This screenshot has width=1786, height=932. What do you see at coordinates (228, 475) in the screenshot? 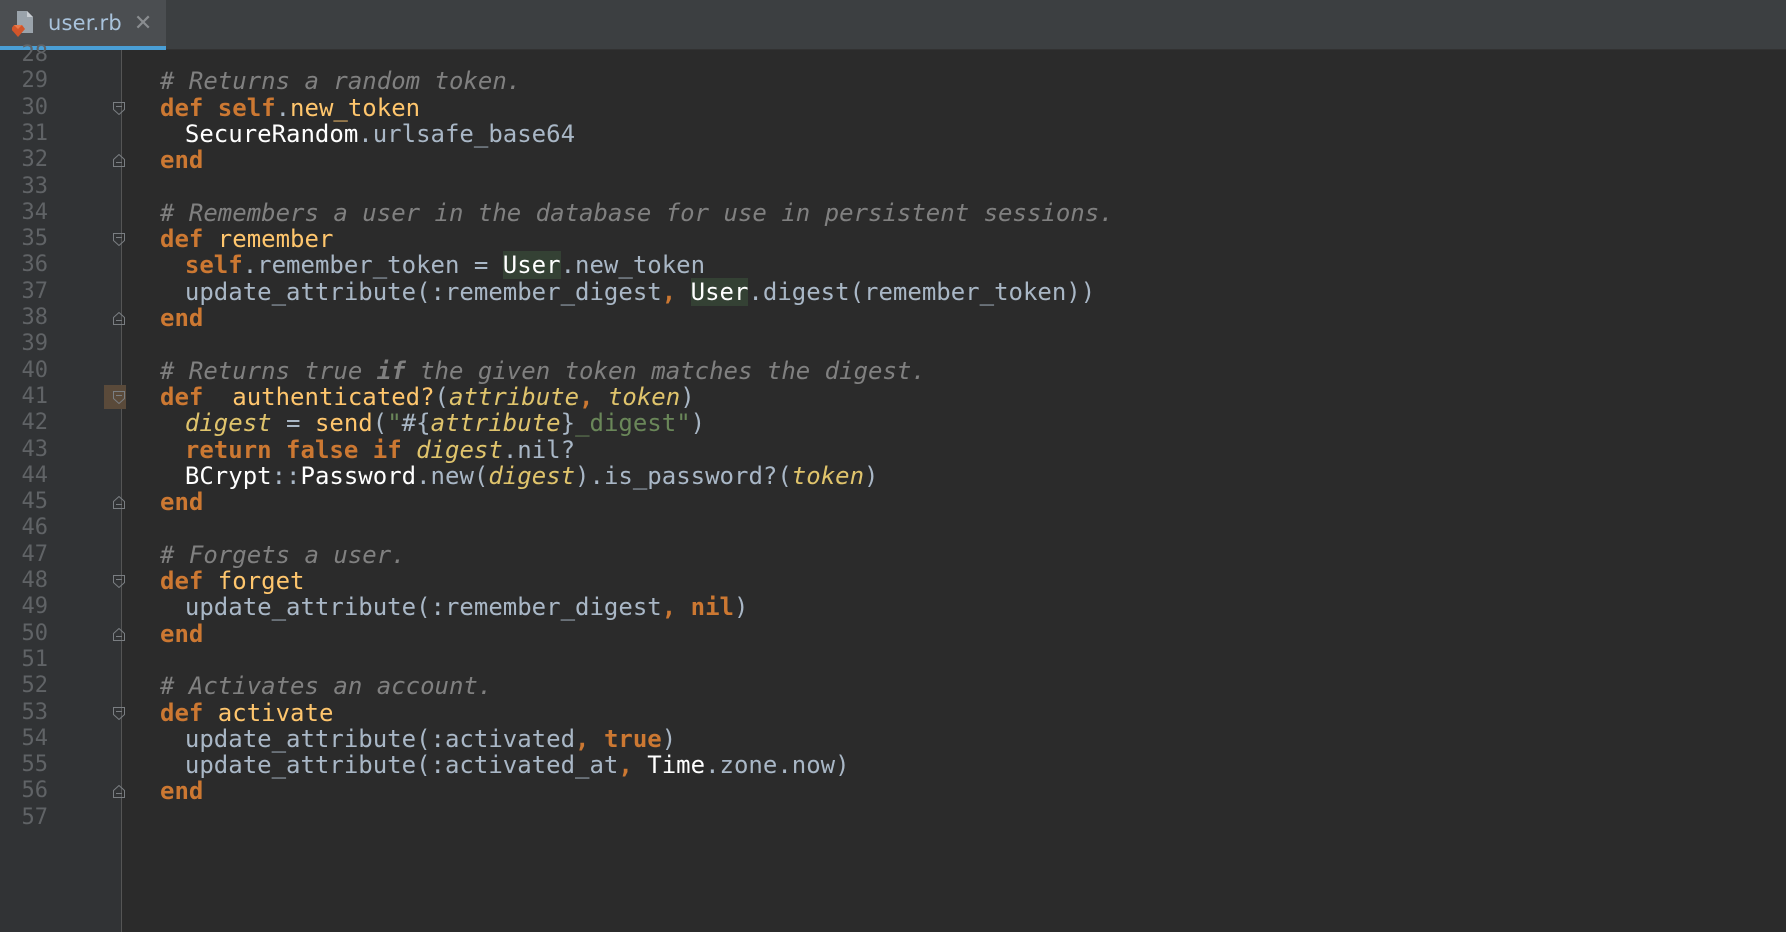
I see `code-token: BCrypt` at bounding box center [228, 475].